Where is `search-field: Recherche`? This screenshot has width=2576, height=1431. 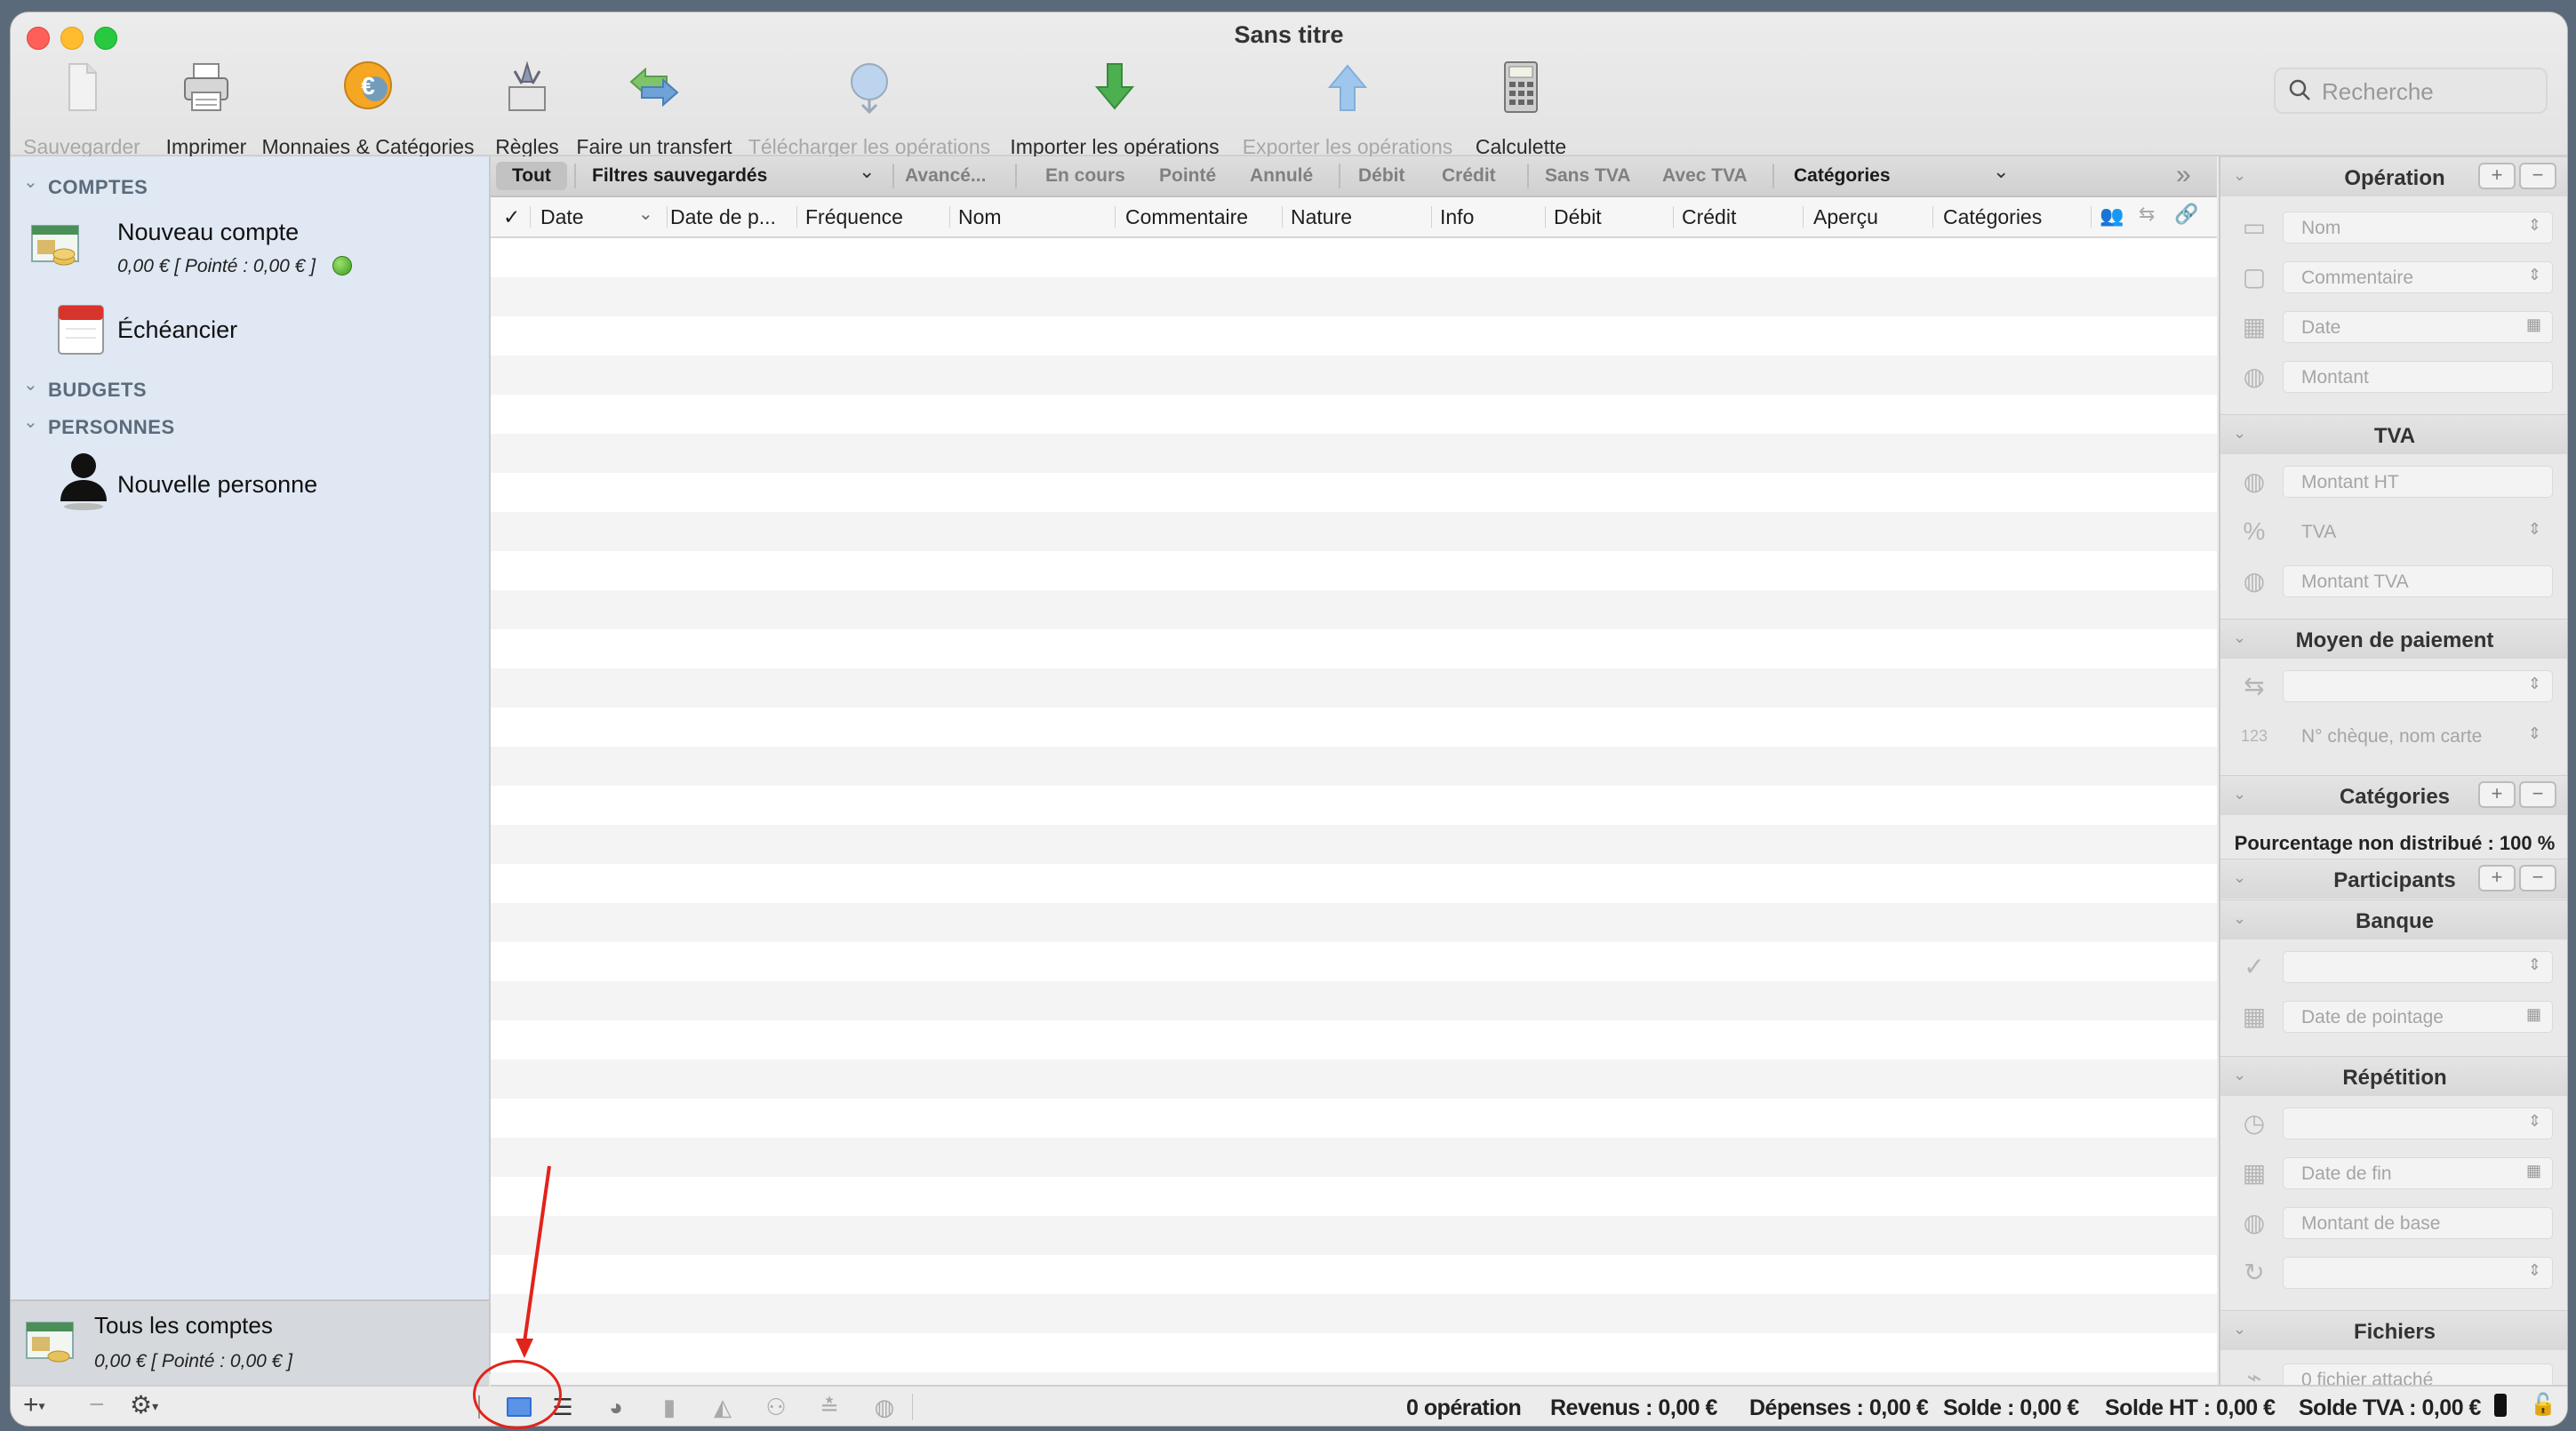 search-field: Recherche is located at coordinates (2411, 91).